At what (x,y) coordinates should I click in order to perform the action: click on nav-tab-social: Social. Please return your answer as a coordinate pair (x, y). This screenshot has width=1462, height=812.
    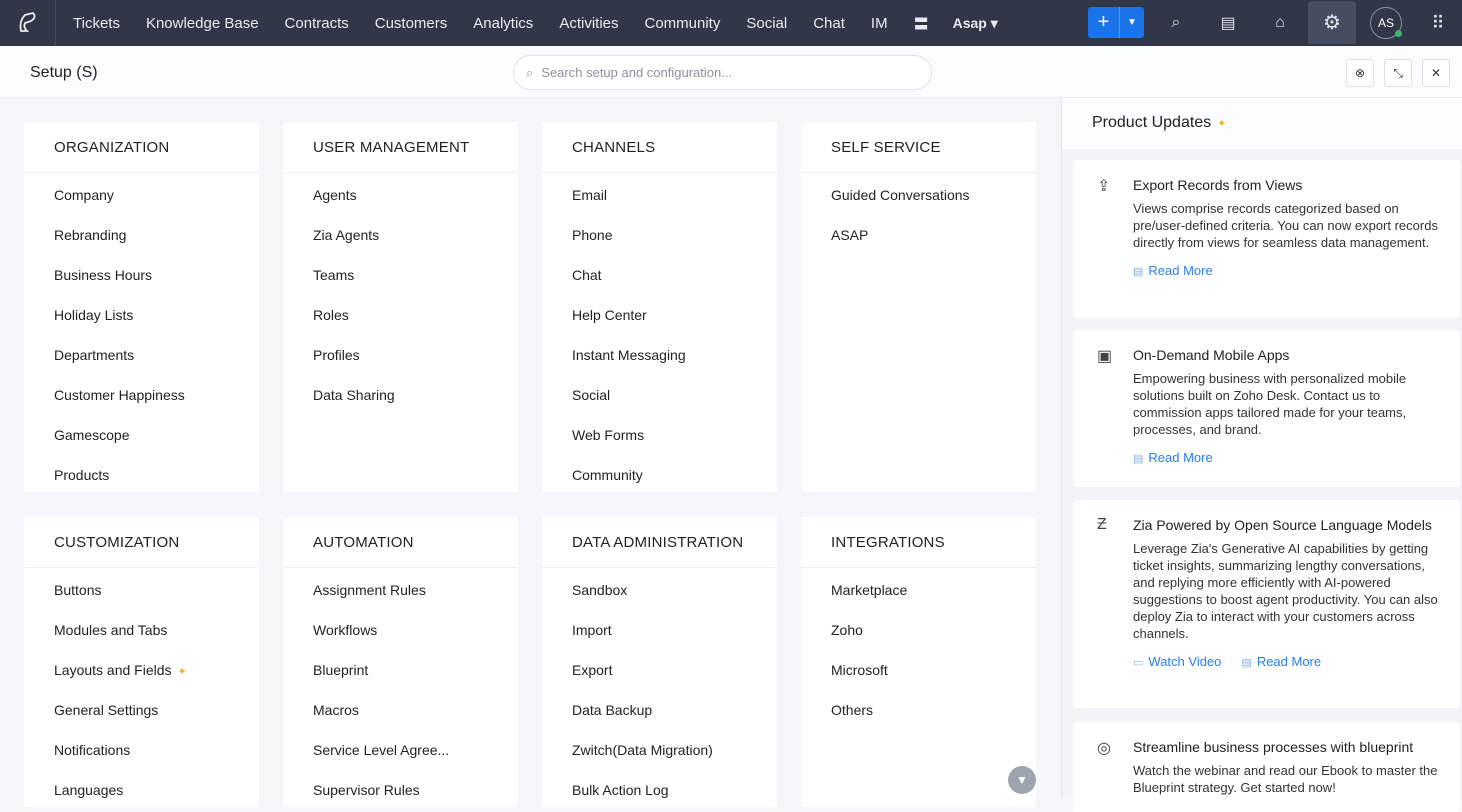
    Looking at the image, I should click on (766, 23).